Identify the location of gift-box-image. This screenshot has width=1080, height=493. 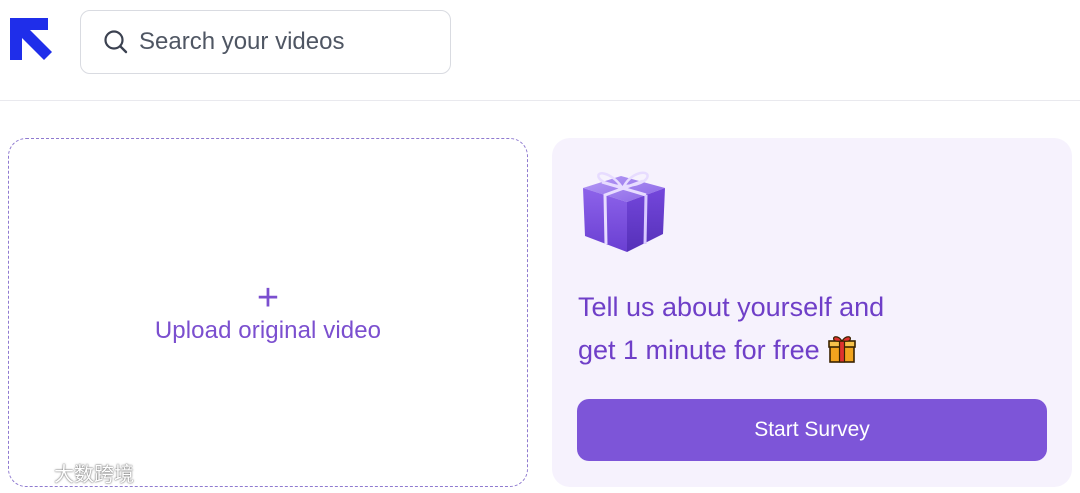
(624, 210).